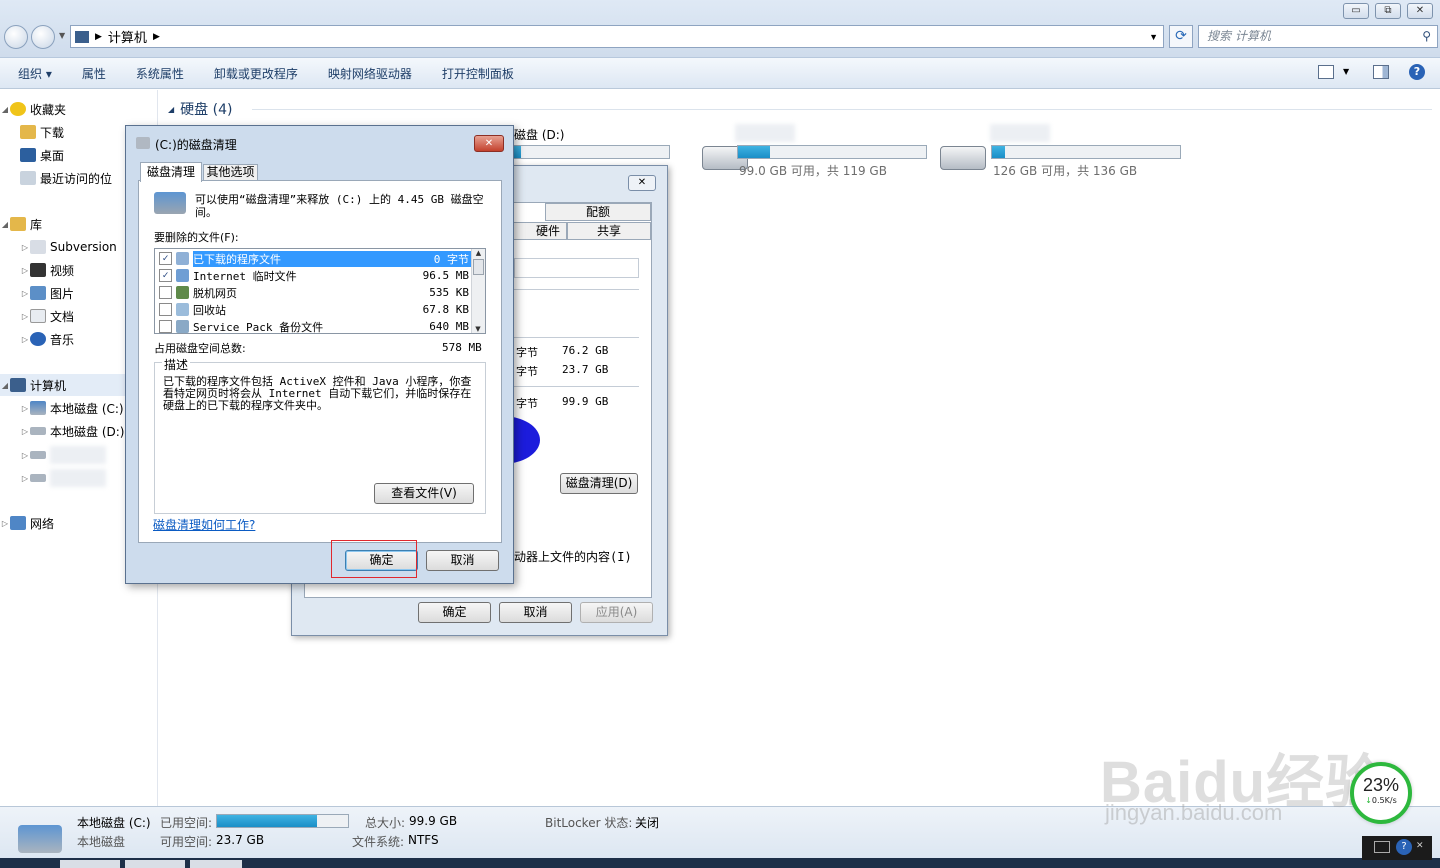 Image resolution: width=1440 pixels, height=868 pixels. I want to click on scroll-up-icon: ▲, so click(478, 253).